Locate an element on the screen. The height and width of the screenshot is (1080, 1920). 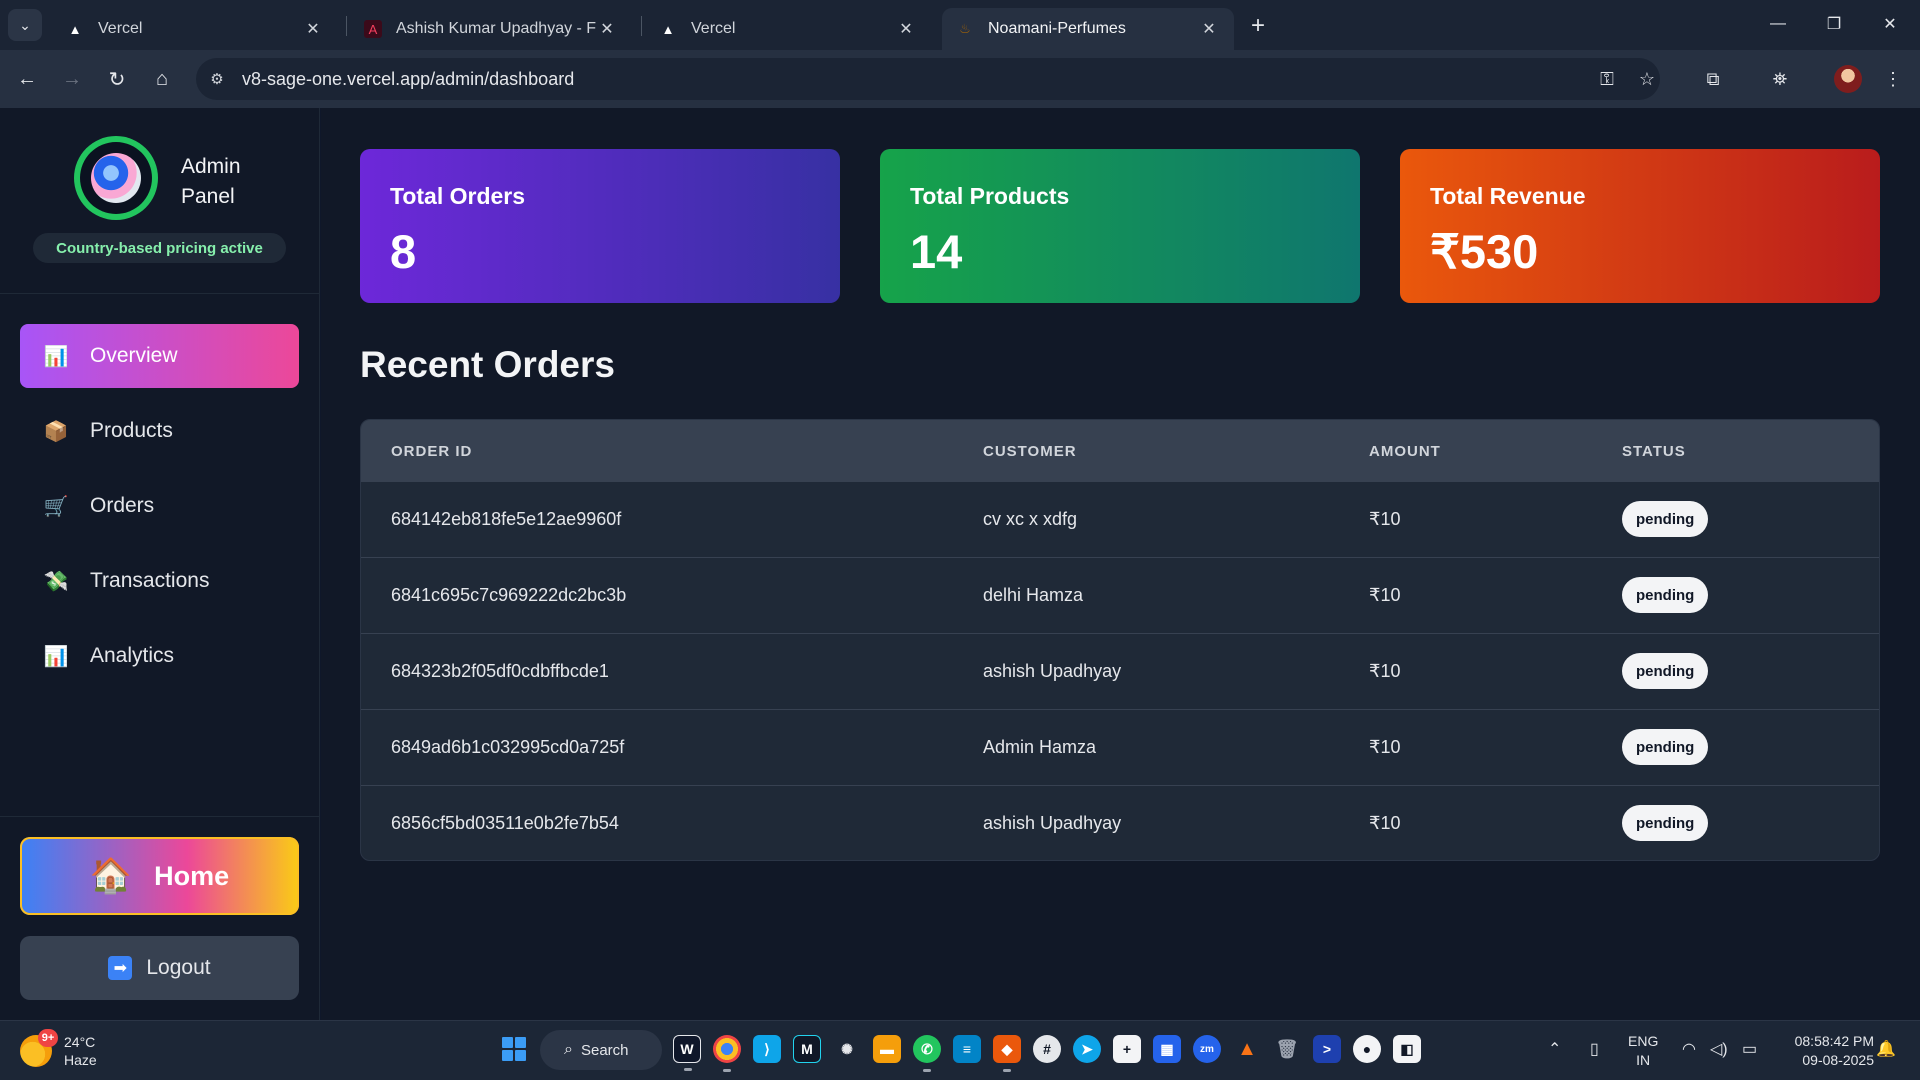
back-button: ← is located at coordinates (27, 79).